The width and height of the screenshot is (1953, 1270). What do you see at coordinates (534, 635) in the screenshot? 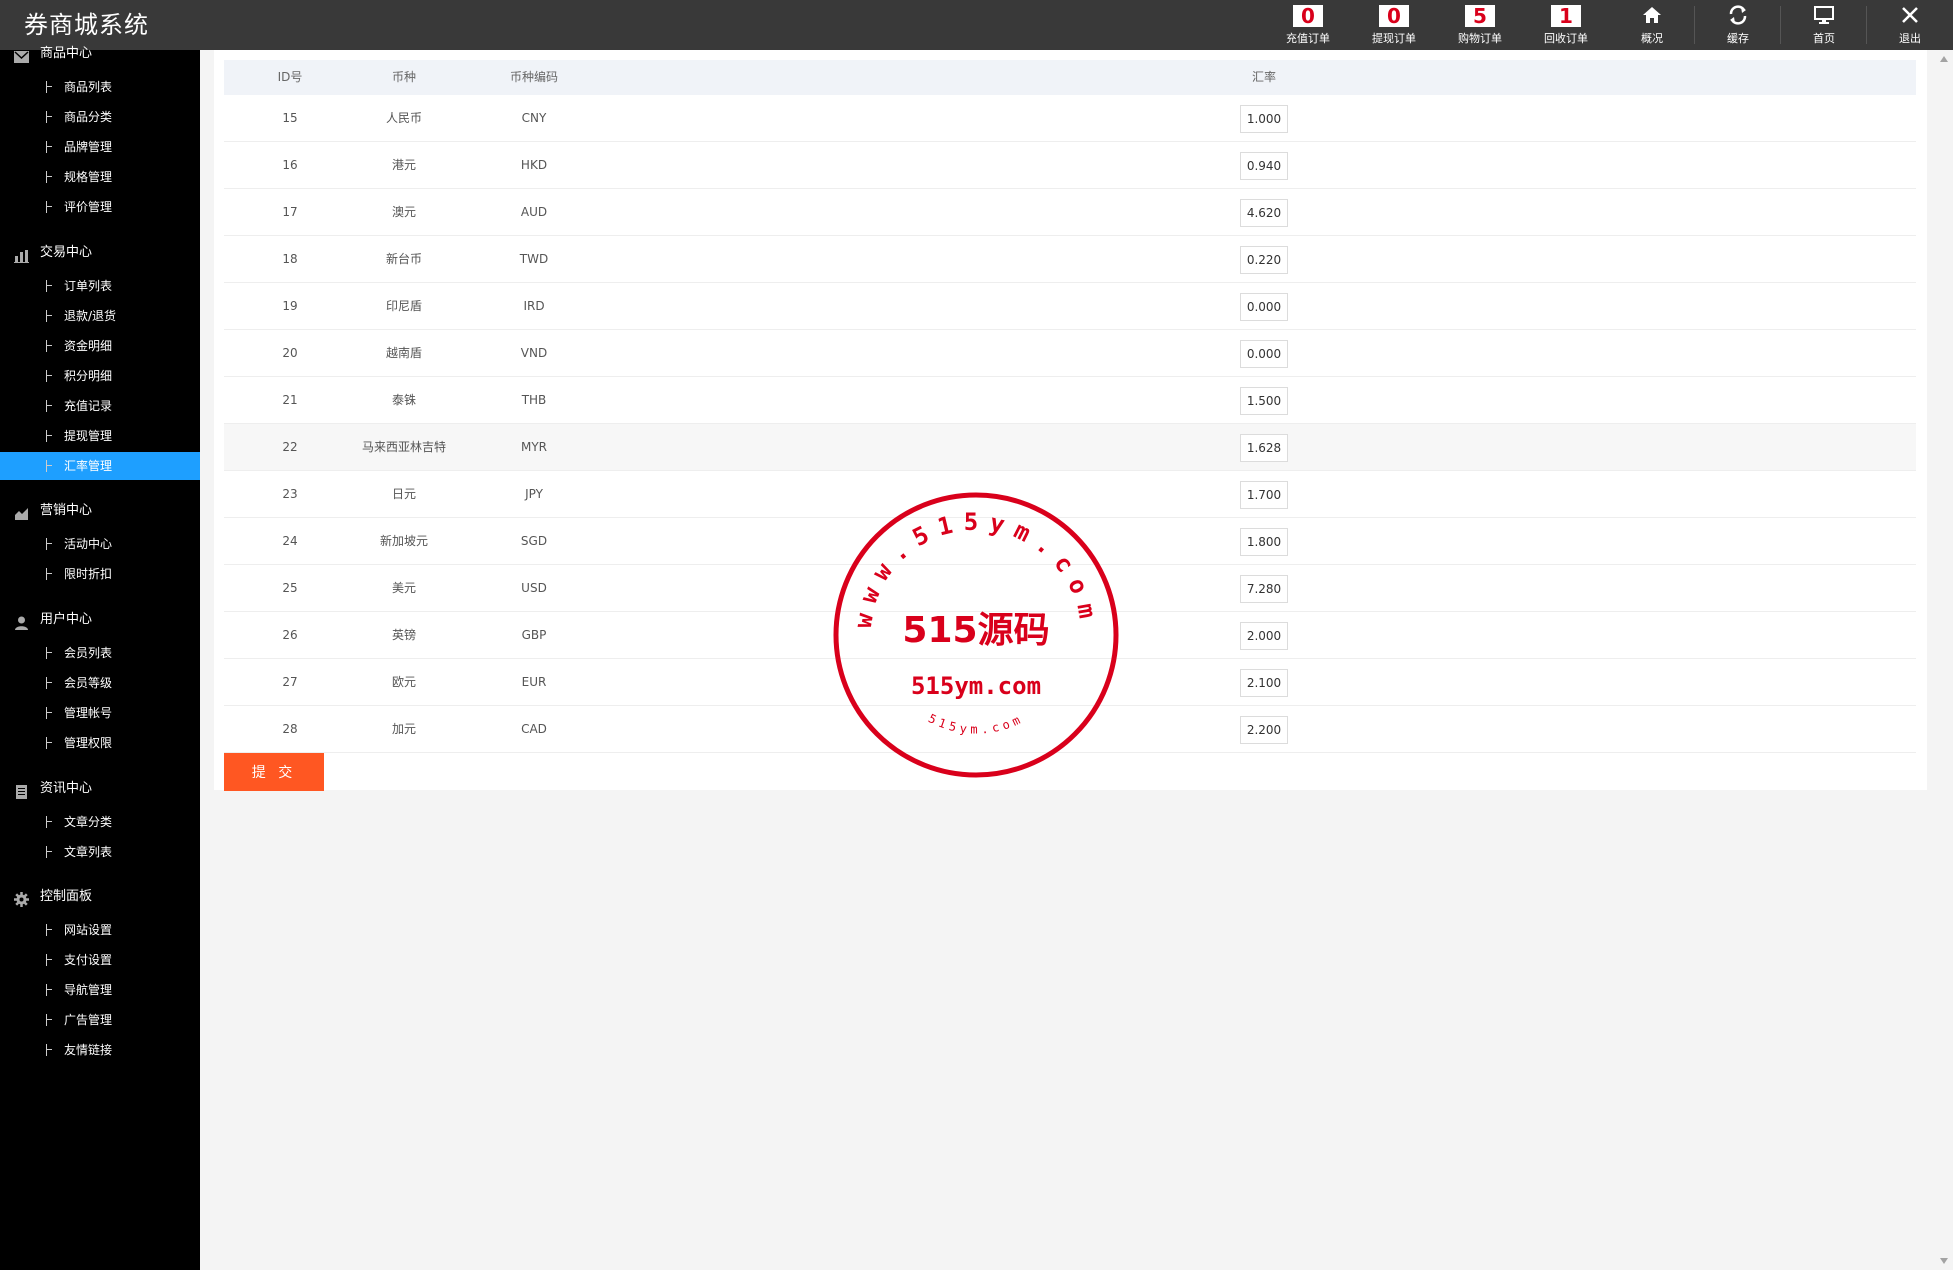
I see `cell-currency-code: GBP` at bounding box center [534, 635].